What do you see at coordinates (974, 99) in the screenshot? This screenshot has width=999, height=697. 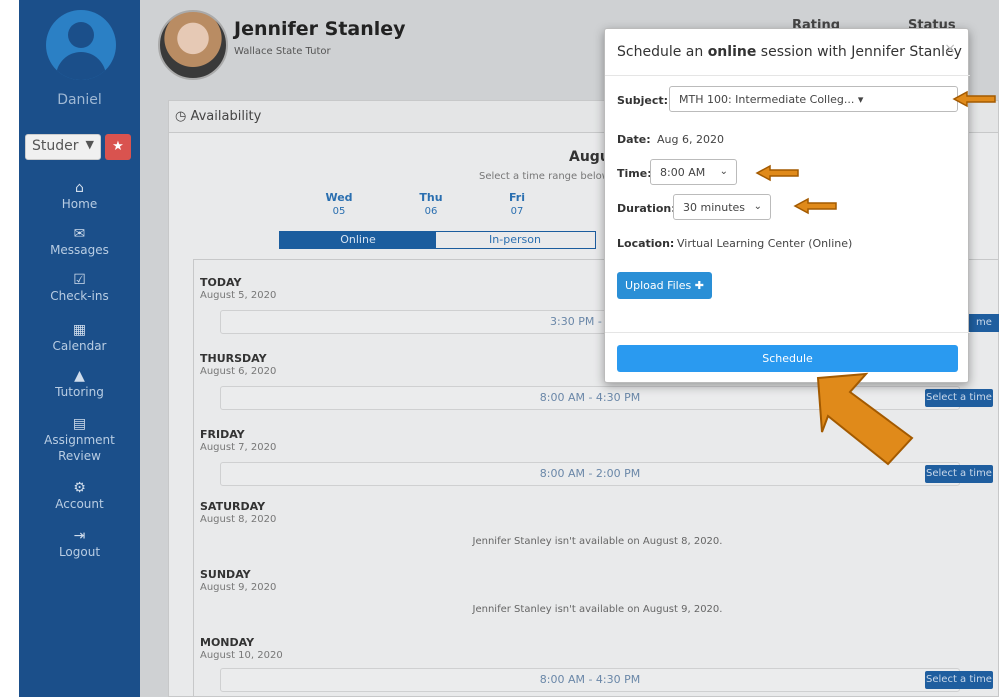 I see `arrow-annotation-subject` at bounding box center [974, 99].